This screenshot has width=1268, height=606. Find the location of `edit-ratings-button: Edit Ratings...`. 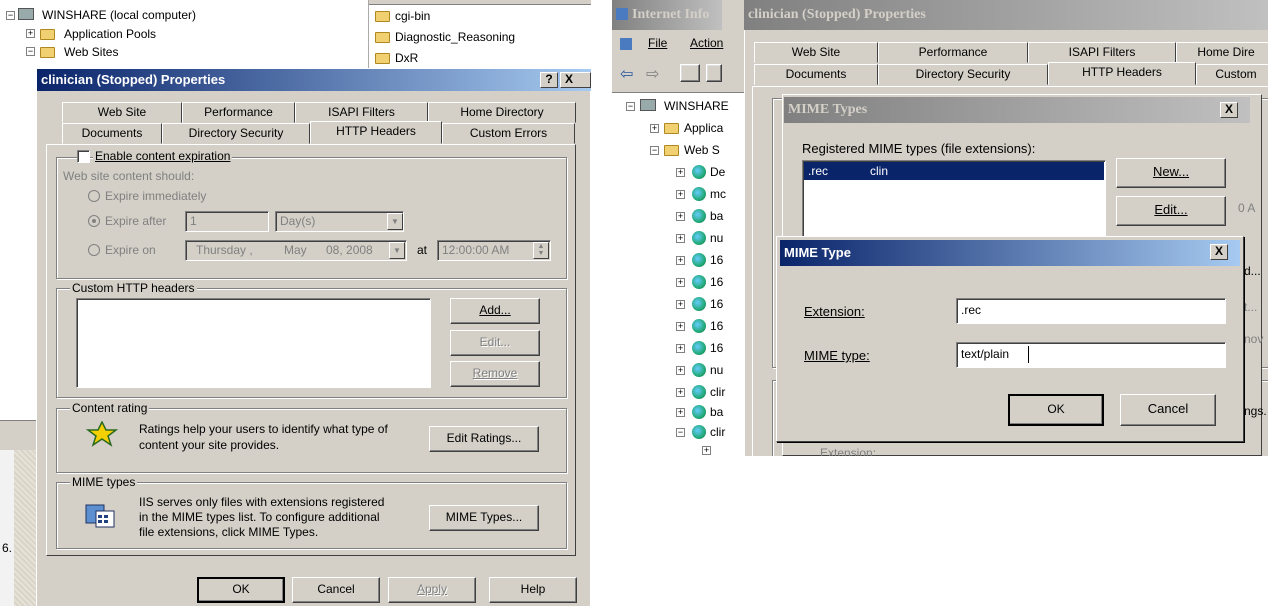

edit-ratings-button: Edit Ratings... is located at coordinates (484, 439).